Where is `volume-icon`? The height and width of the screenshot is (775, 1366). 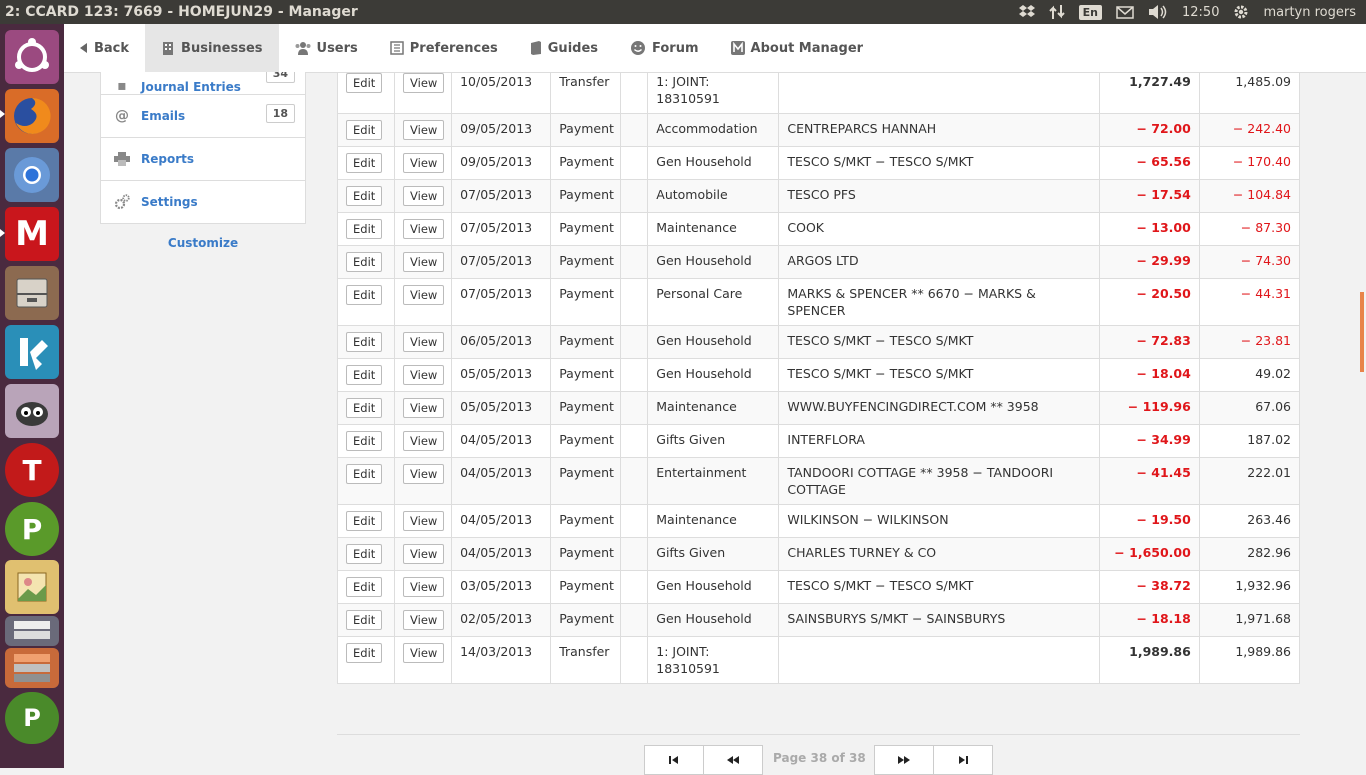 volume-icon is located at coordinates (1158, 12).